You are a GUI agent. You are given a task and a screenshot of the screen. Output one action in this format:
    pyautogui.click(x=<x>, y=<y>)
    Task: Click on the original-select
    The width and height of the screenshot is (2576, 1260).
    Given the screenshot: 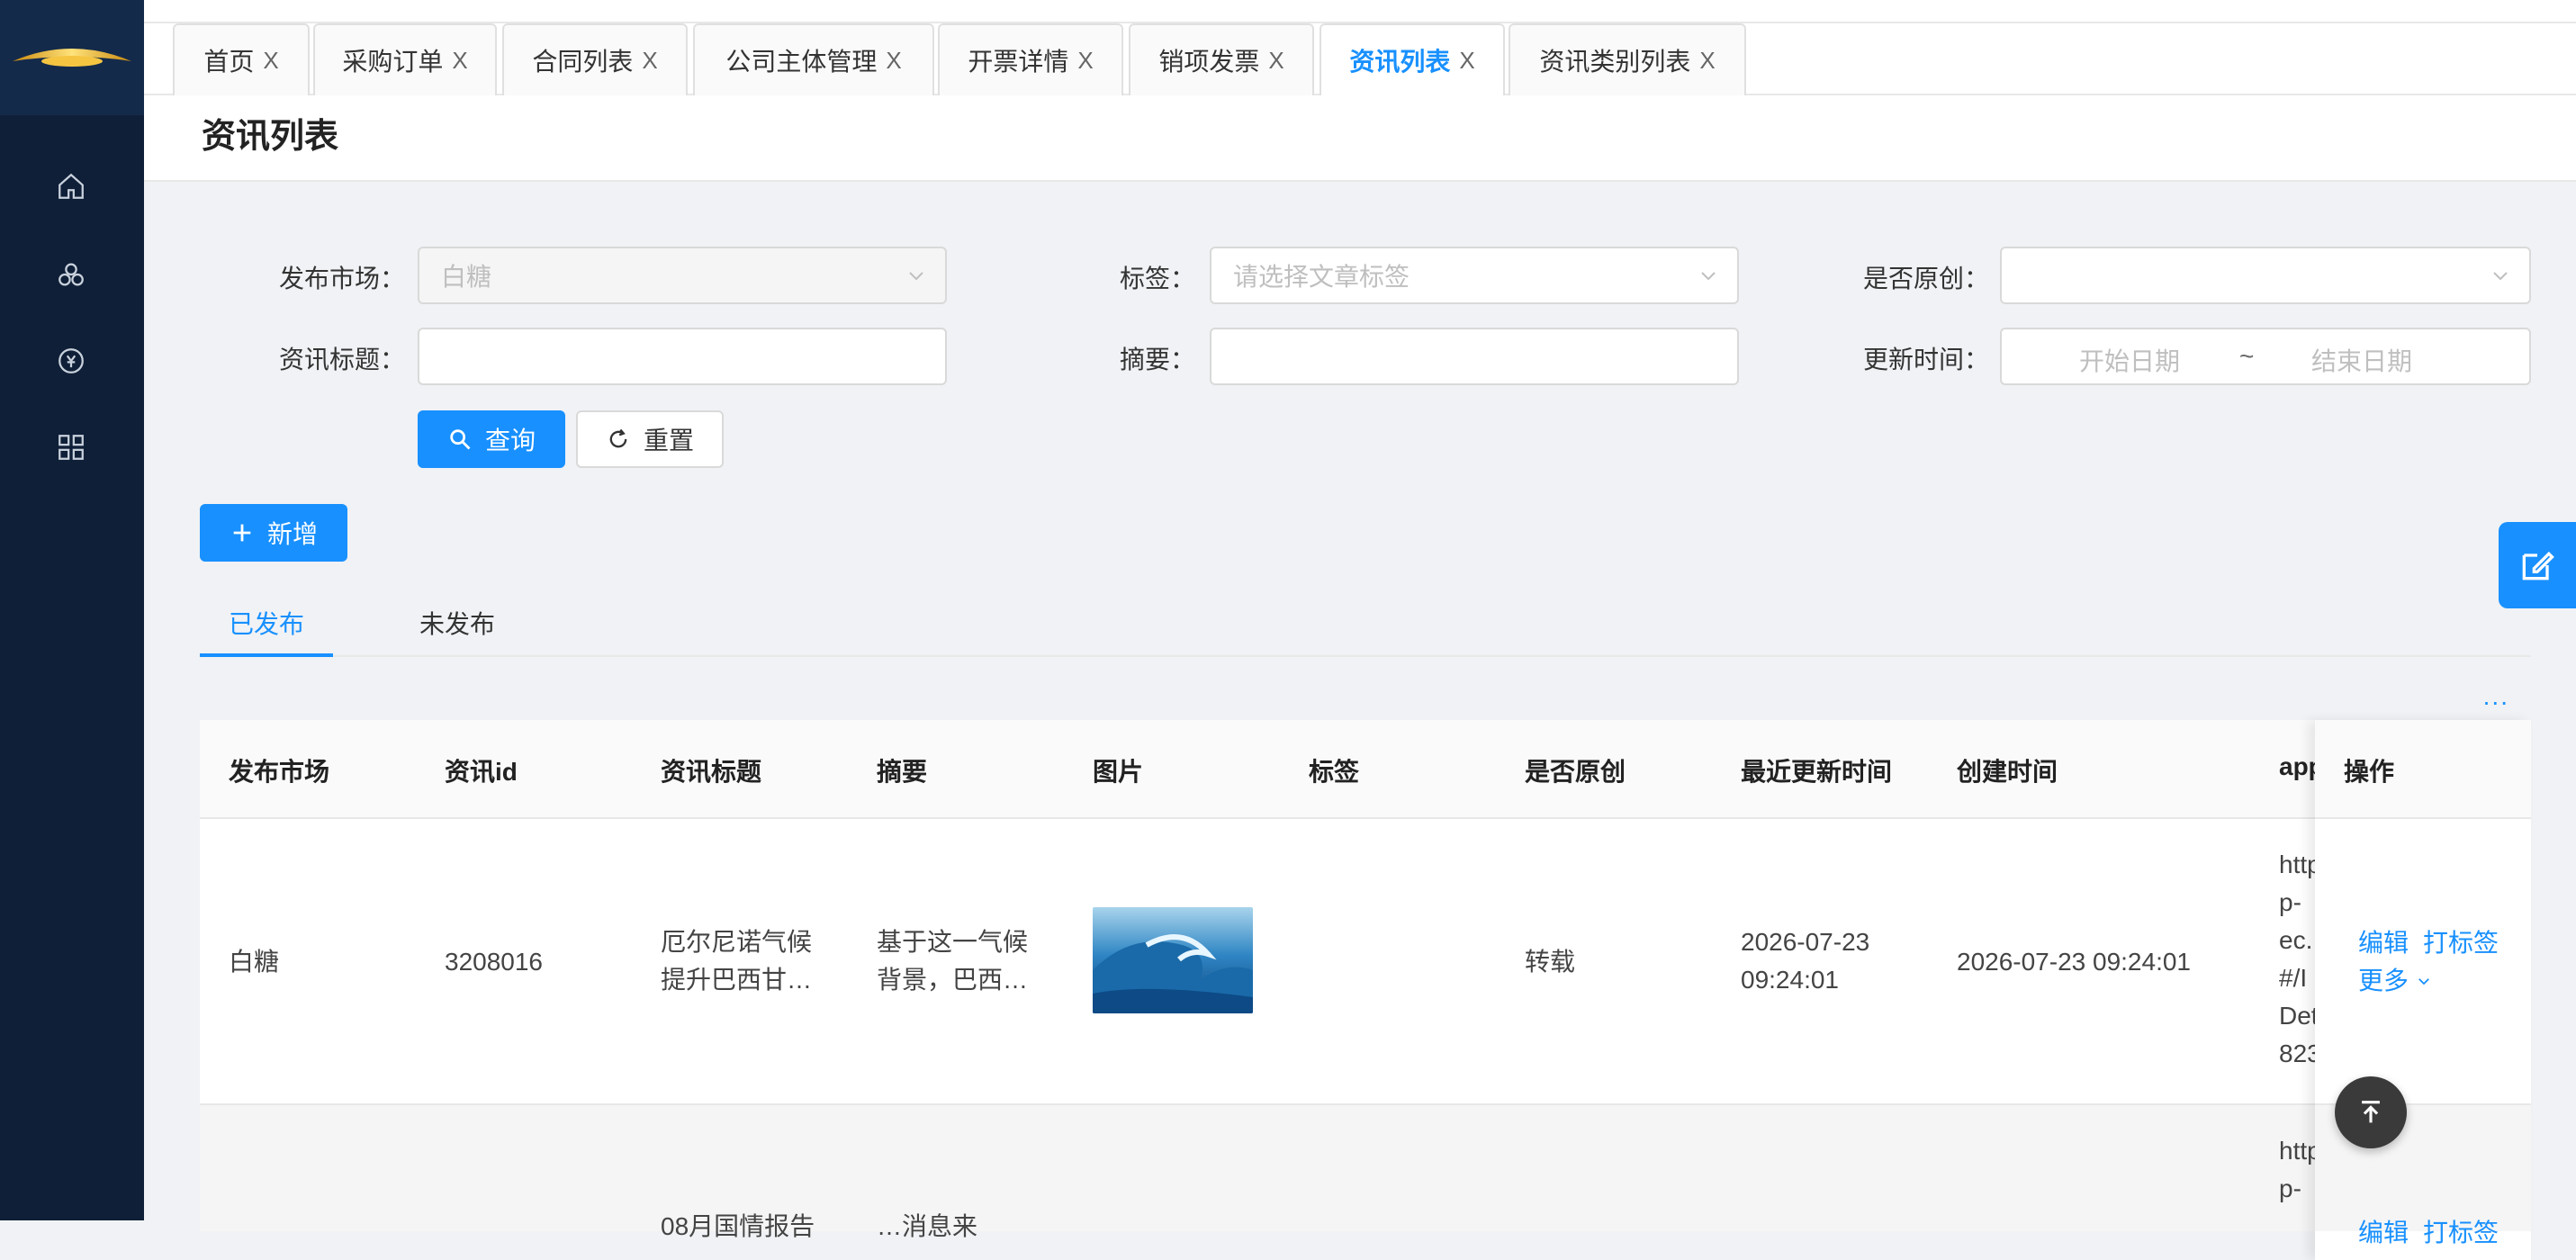 What is the action you would take?
    pyautogui.click(x=2265, y=276)
    